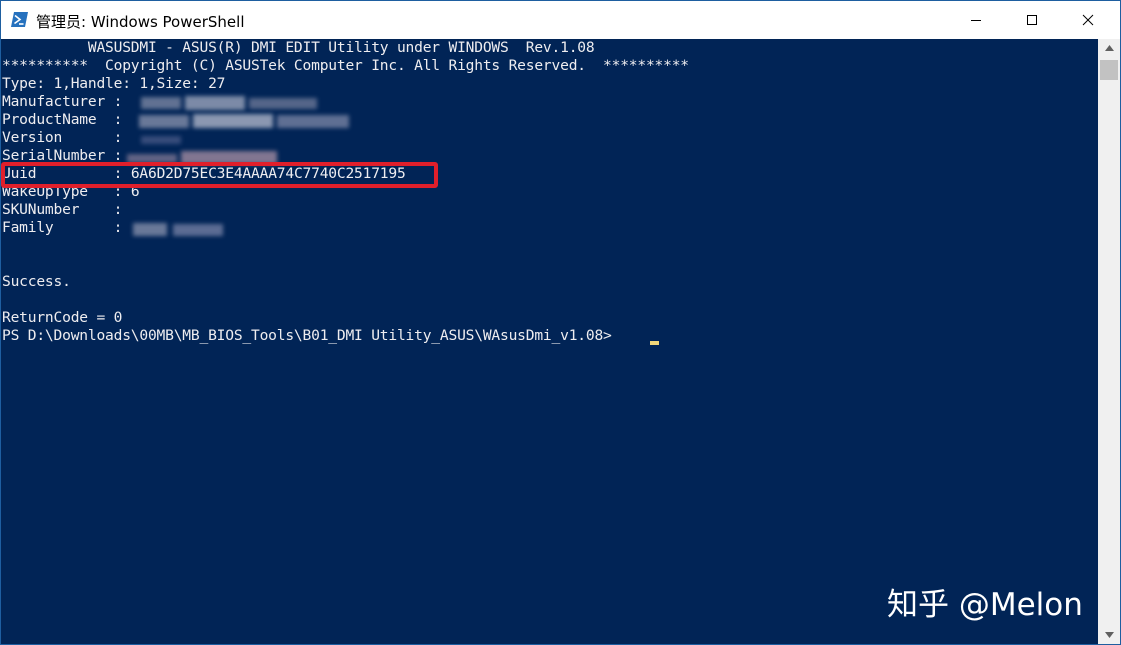 The image size is (1121, 645). Describe the element at coordinates (1109, 70) in the screenshot. I see `scroll-thumb` at that location.